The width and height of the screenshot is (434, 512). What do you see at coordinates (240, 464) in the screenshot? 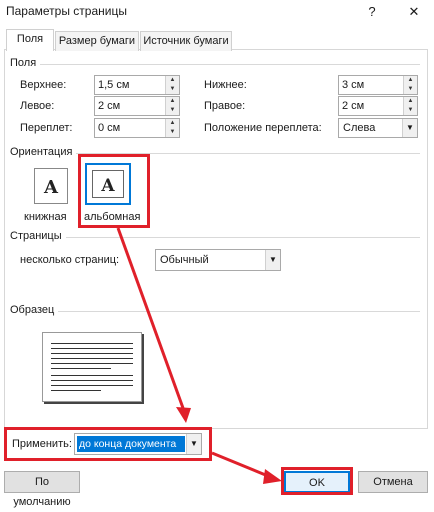
I see `arrow-line-to-ok` at bounding box center [240, 464].